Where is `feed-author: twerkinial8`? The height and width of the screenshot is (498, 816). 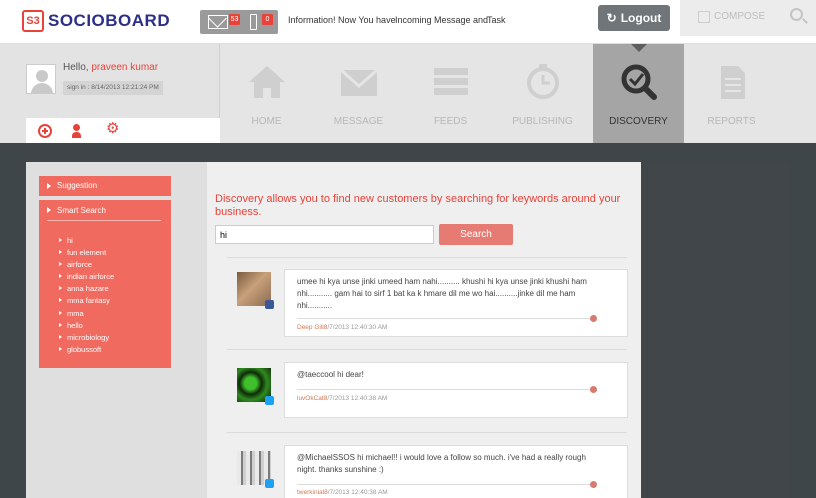 feed-author: twerkinial8 is located at coordinates (312, 492).